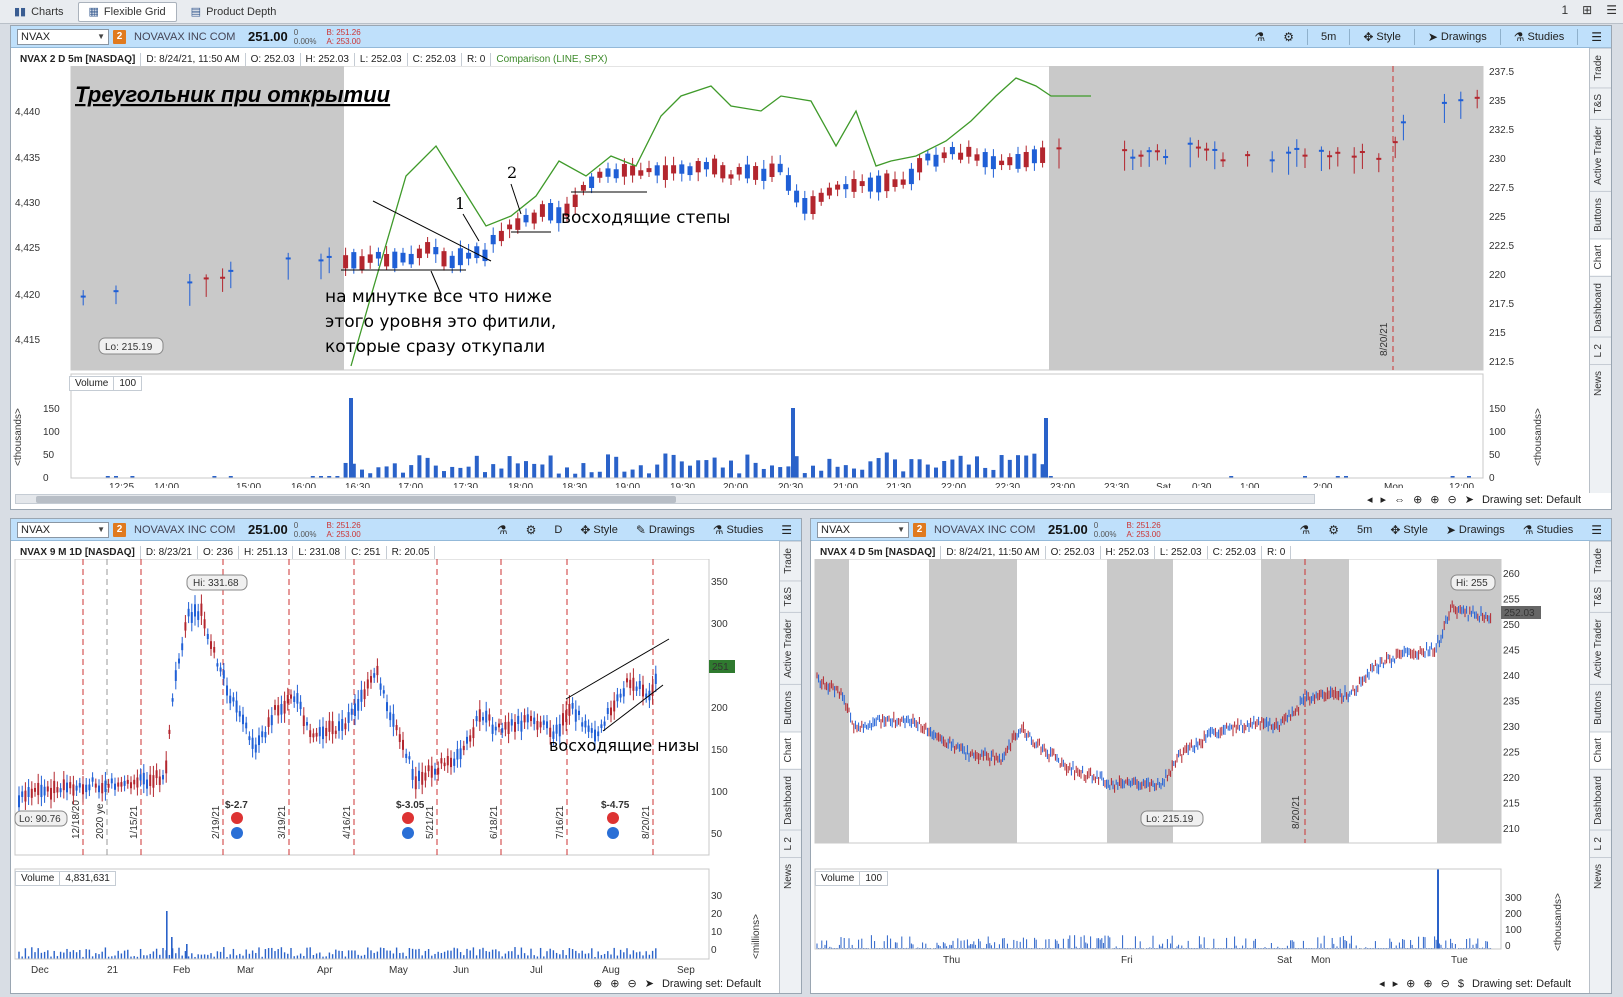  Describe the element at coordinates (1461, 984) in the screenshot. I see `dollar-icon: $` at that location.